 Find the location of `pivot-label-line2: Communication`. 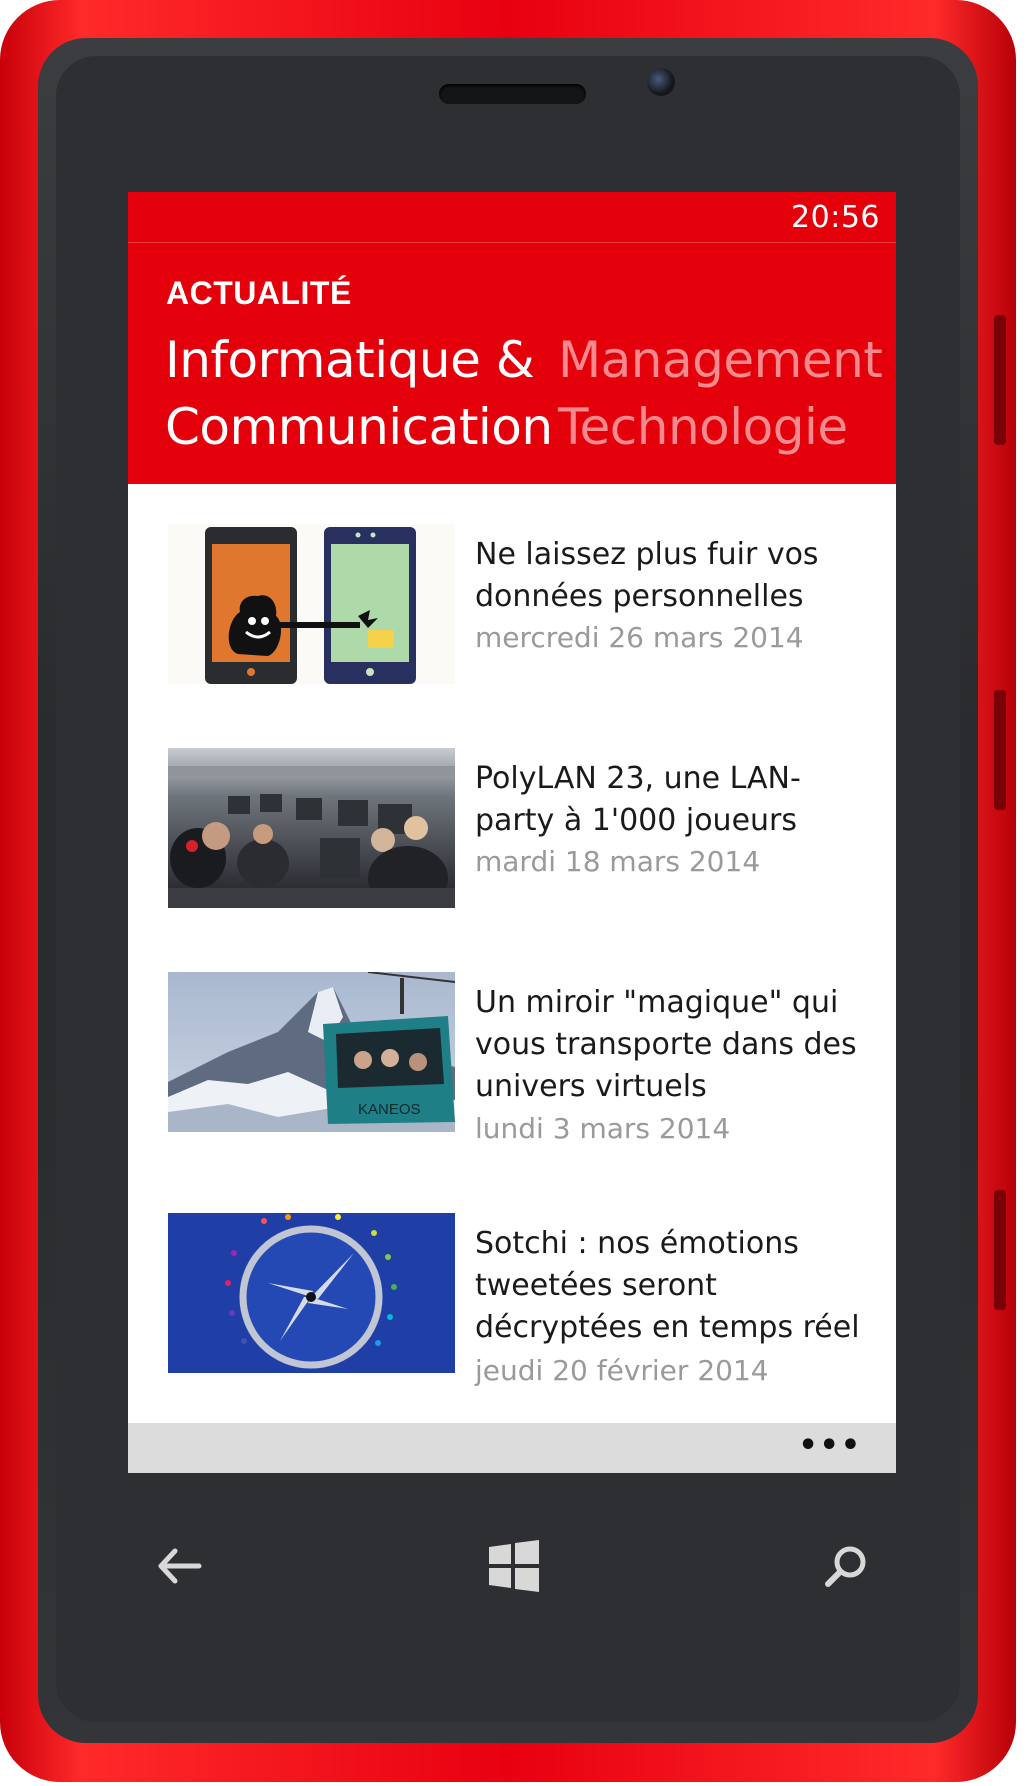

pivot-label-line2: Communication is located at coordinates (359, 427).